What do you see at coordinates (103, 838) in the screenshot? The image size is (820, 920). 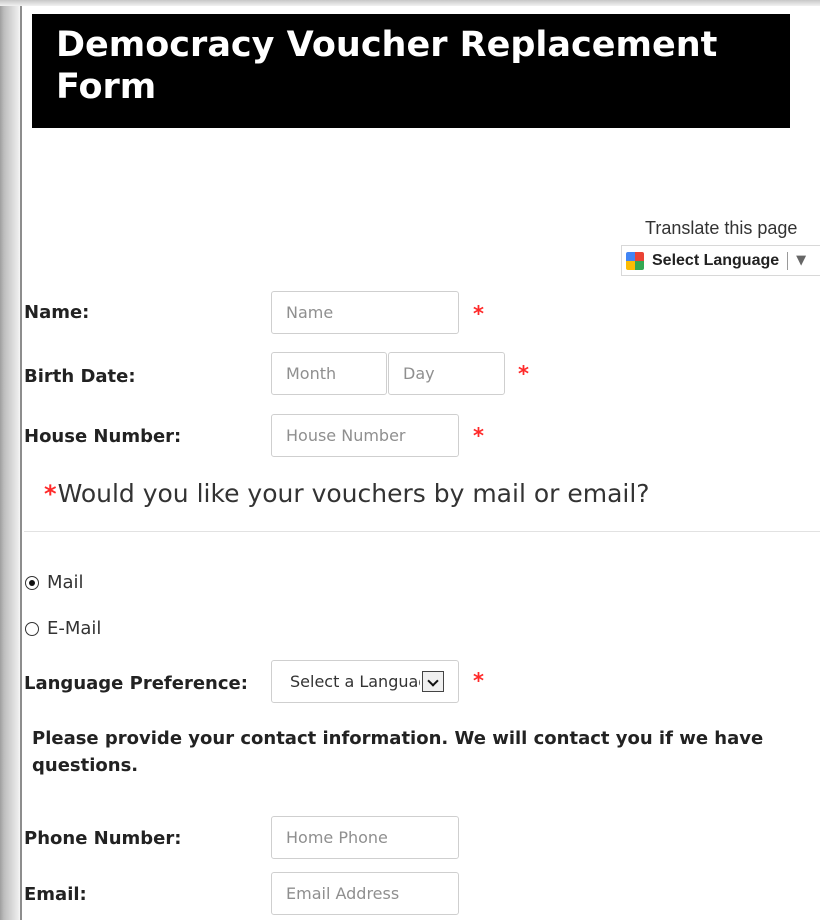 I see `phone-number-label: Phone Number:` at bounding box center [103, 838].